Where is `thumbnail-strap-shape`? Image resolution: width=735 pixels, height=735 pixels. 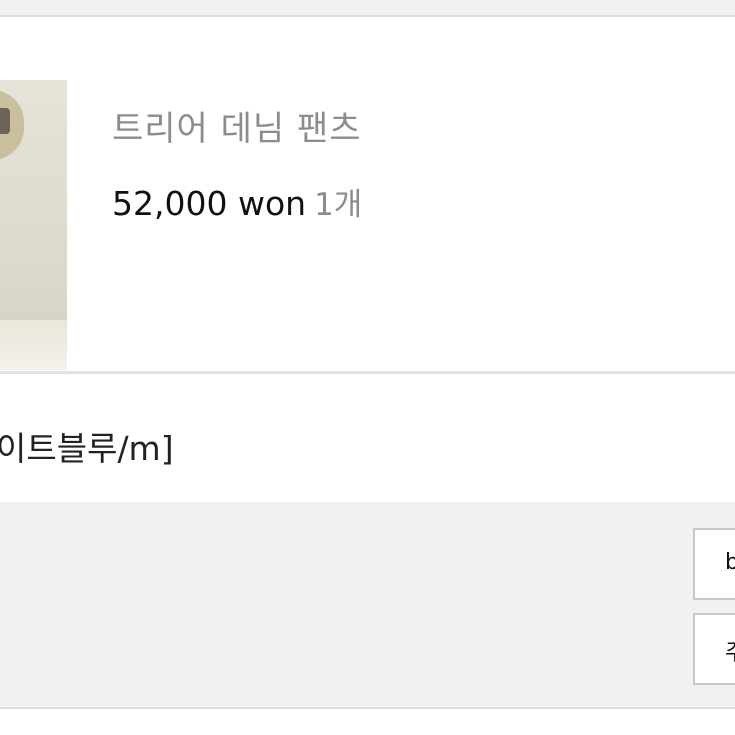
thumbnail-strap-shape is located at coordinates (5, 121).